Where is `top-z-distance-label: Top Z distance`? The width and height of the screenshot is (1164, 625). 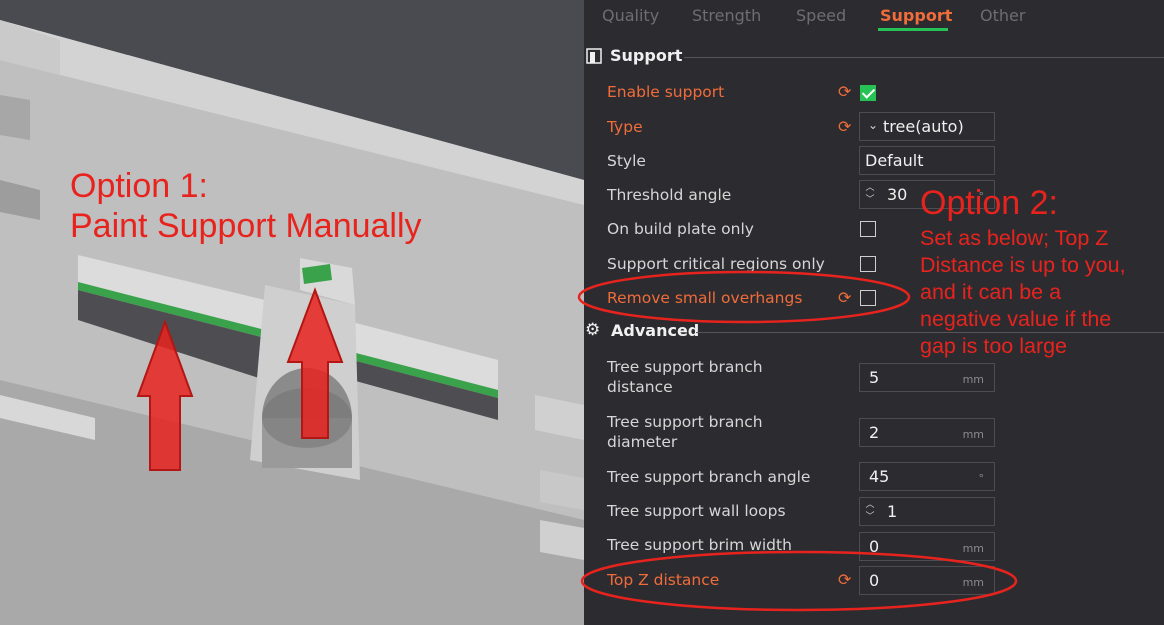 top-z-distance-label: Top Z distance is located at coordinates (663, 580).